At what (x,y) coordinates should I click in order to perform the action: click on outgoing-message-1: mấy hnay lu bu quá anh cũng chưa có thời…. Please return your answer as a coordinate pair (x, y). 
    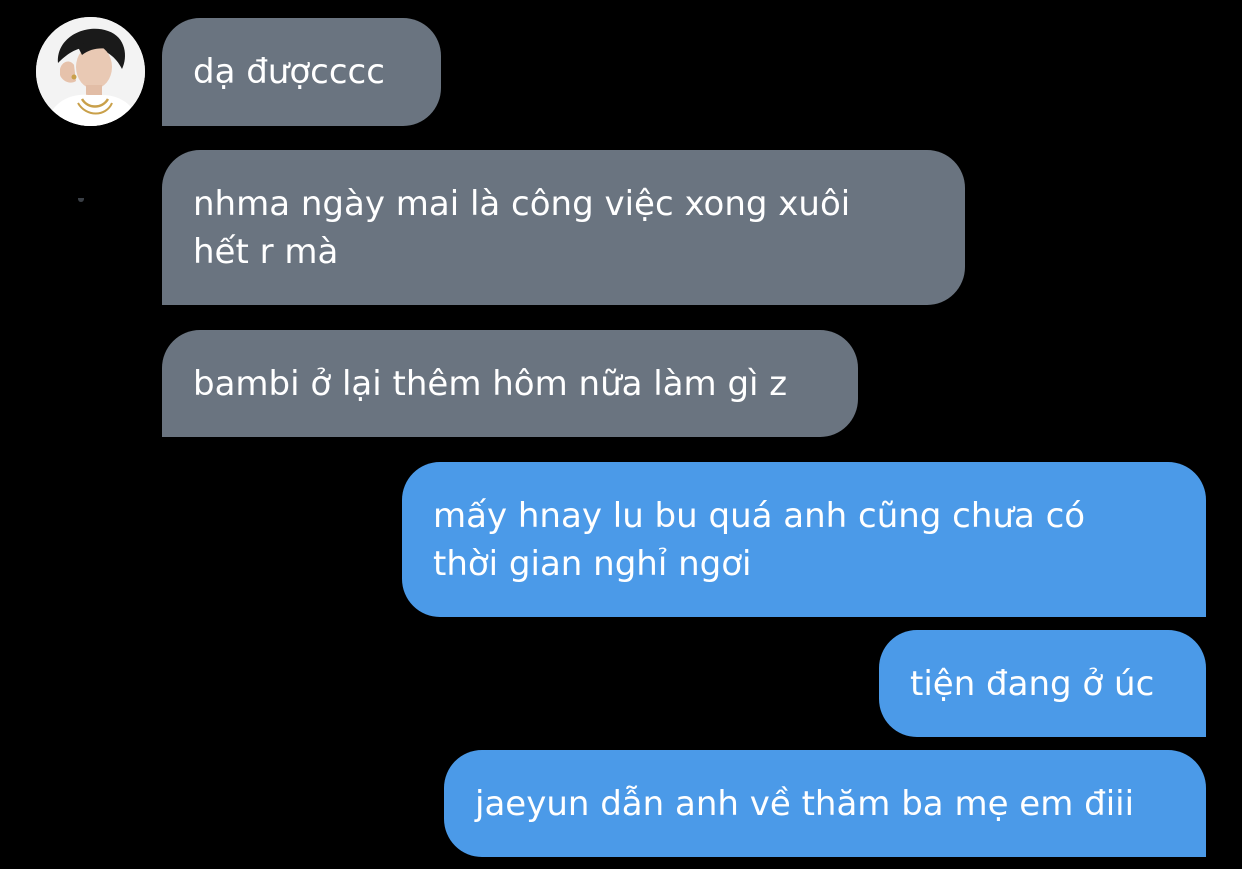
    Looking at the image, I should click on (804, 539).